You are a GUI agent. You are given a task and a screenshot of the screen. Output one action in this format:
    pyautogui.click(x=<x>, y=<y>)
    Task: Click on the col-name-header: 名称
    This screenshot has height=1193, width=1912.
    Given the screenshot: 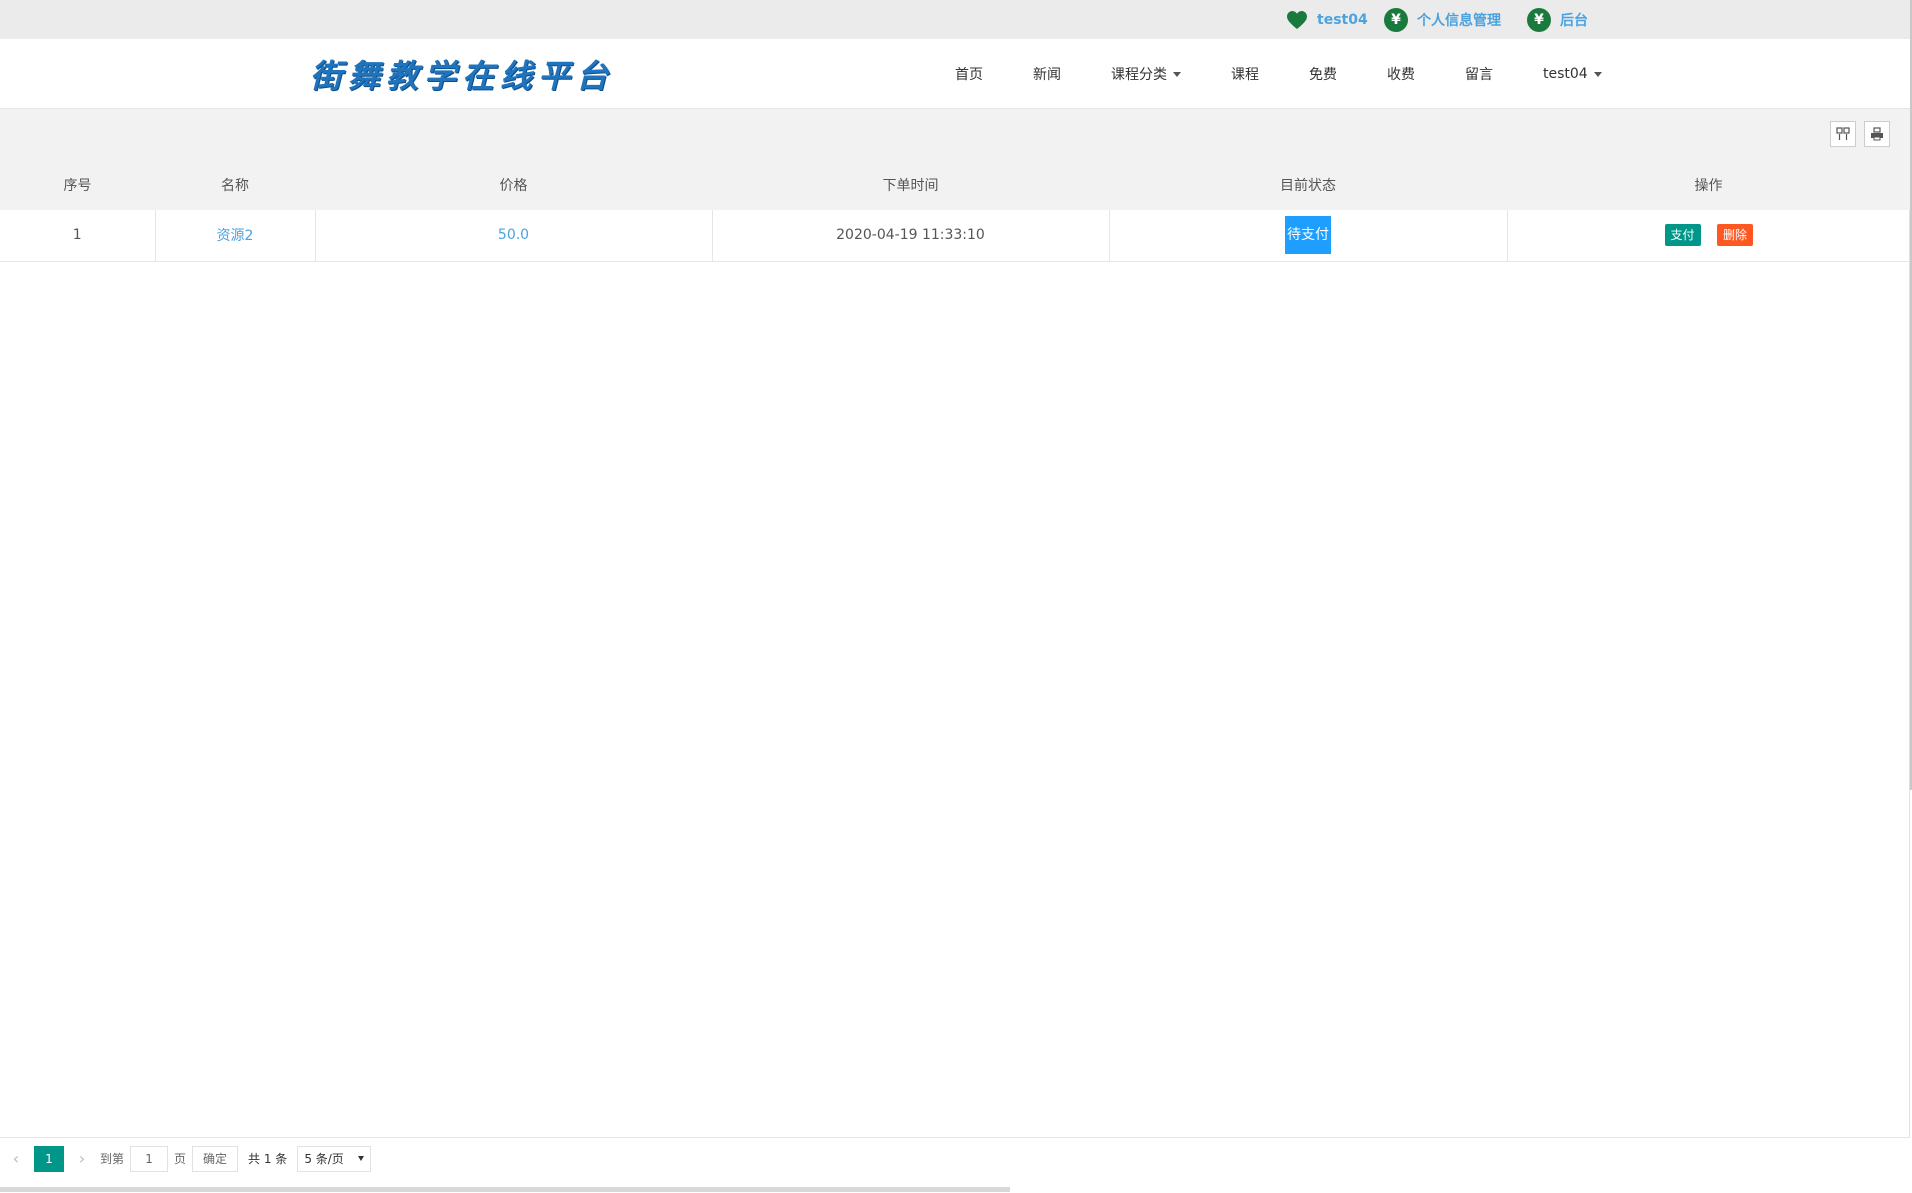 What is the action you would take?
    pyautogui.click(x=235, y=184)
    